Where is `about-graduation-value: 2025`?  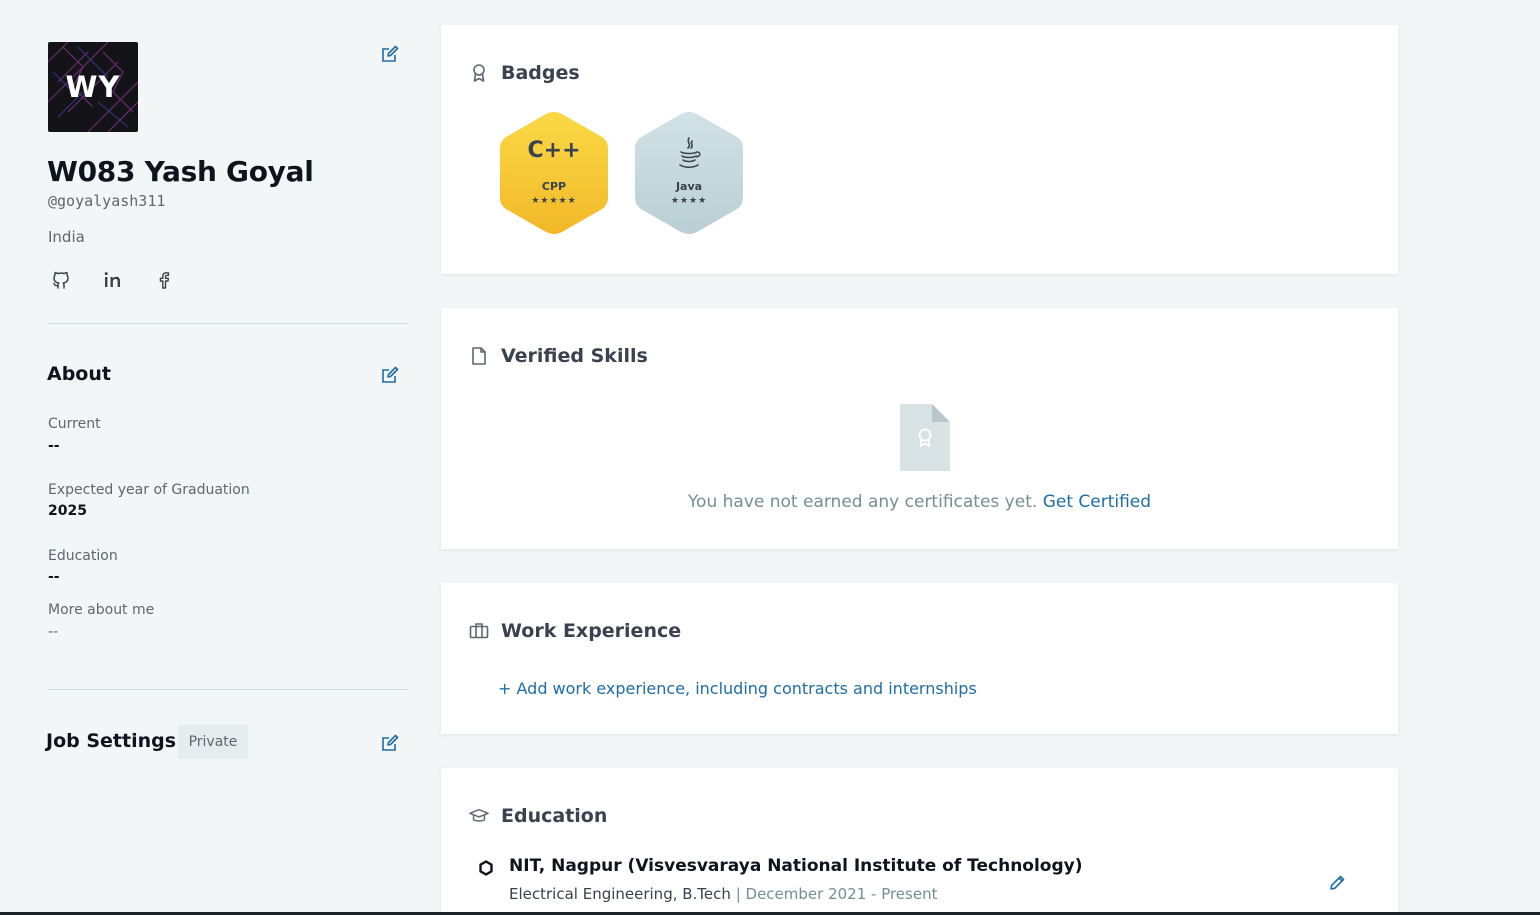 about-graduation-value: 2025 is located at coordinates (67, 511).